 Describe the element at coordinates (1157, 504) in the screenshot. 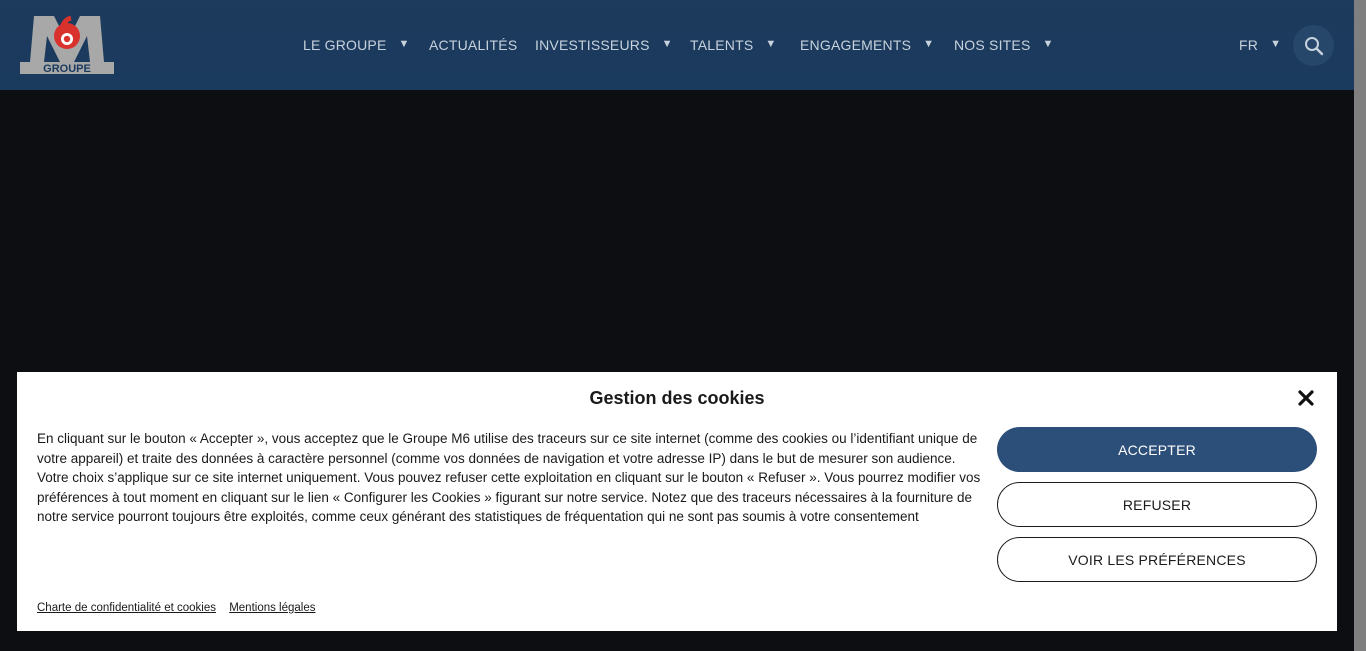

I see `refuse-button: REFUSER` at that location.